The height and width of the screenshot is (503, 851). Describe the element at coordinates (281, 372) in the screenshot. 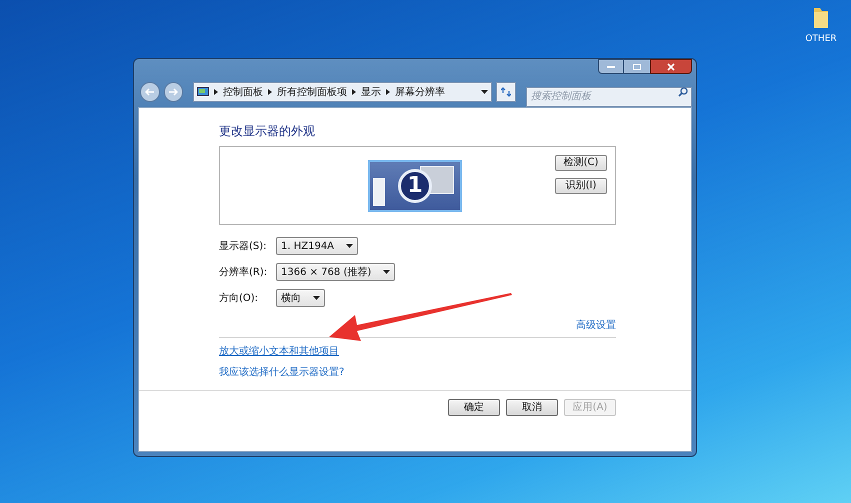

I see `help-link: 我应该选择什么显示器设置?` at that location.